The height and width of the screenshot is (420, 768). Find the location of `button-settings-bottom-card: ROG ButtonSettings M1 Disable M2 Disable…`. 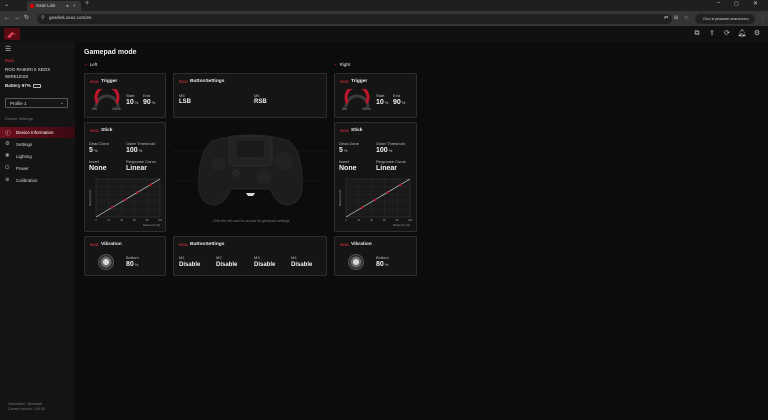

button-settings-bottom-card: ROG ButtonSettings M1 Disable M2 Disable… is located at coordinates (250, 256).